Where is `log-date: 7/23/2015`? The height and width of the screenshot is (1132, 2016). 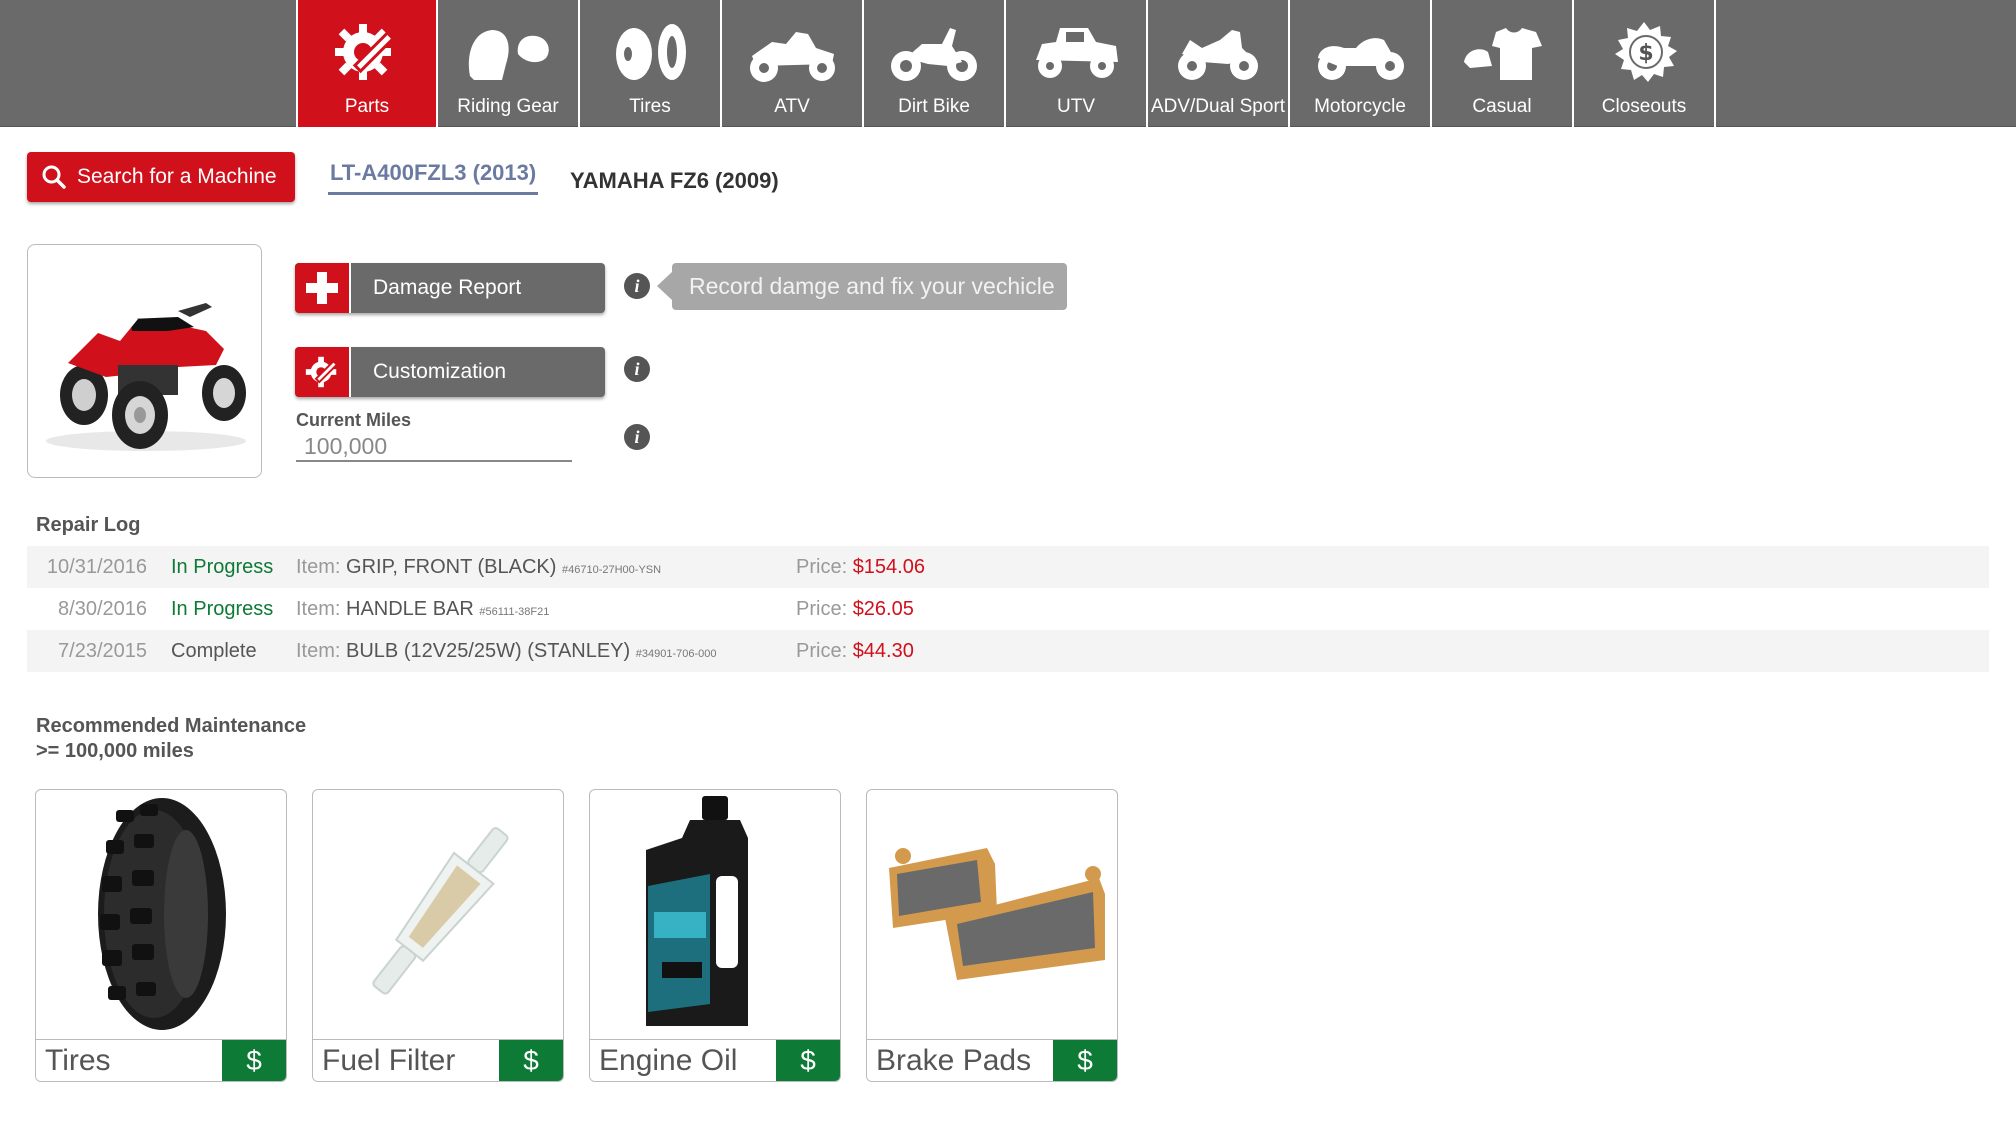 log-date: 7/23/2015 is located at coordinates (102, 650).